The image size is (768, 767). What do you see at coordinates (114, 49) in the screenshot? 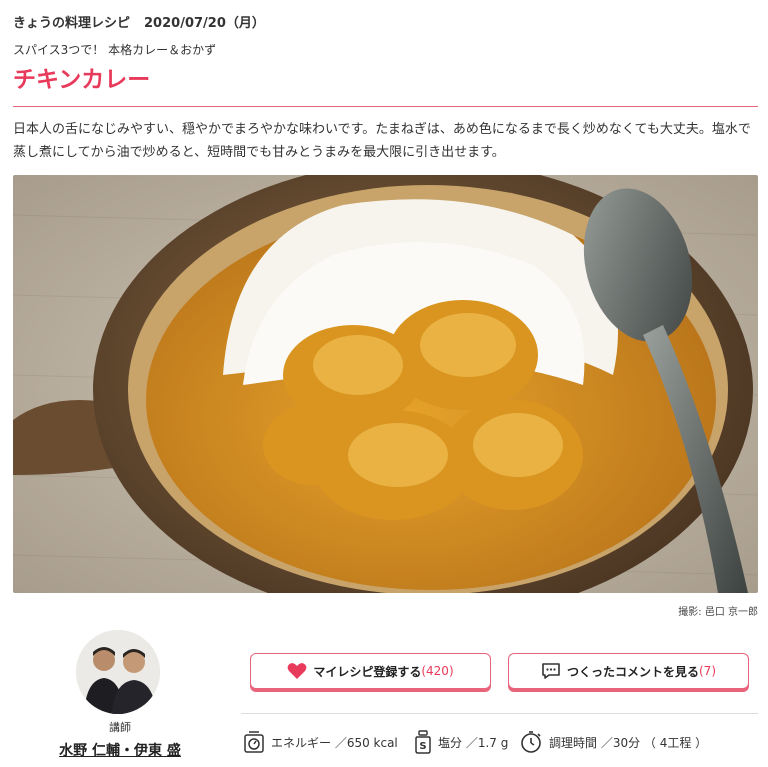
I see `series-title: スパイス3つで！ 本格カレー＆おかず` at bounding box center [114, 49].